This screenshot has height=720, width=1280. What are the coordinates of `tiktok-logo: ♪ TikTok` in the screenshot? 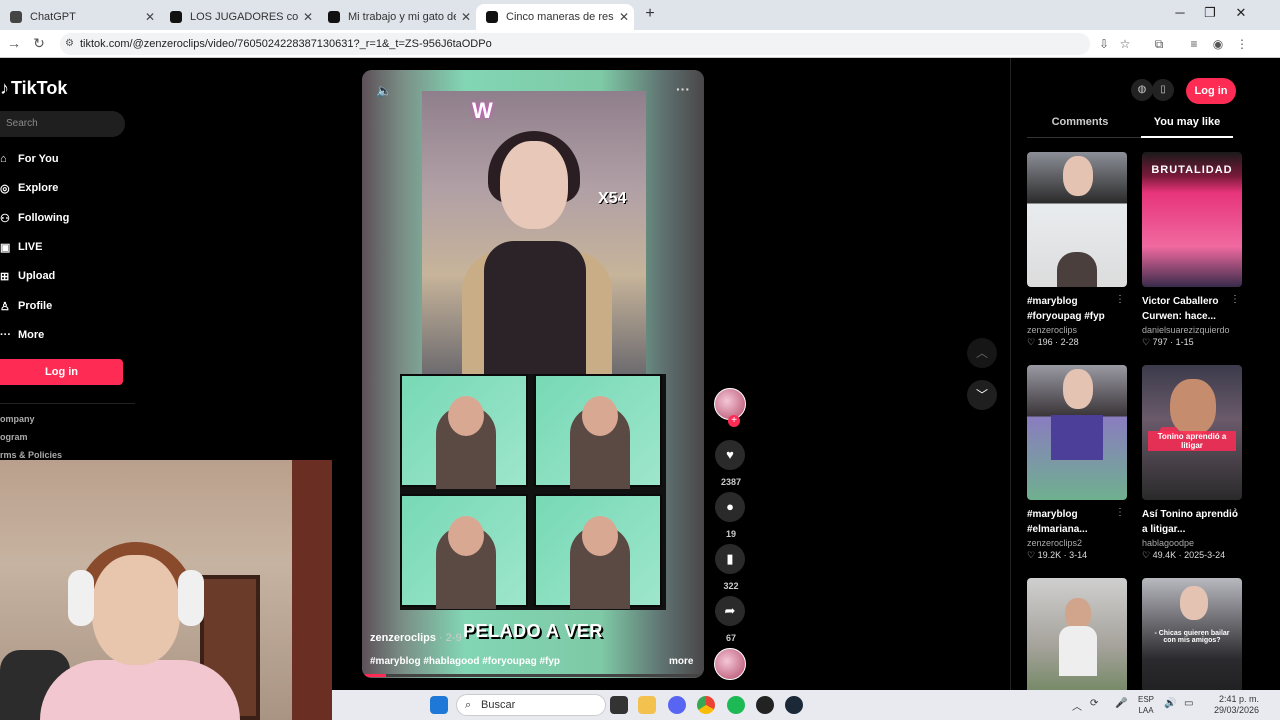 It's located at (33, 88).